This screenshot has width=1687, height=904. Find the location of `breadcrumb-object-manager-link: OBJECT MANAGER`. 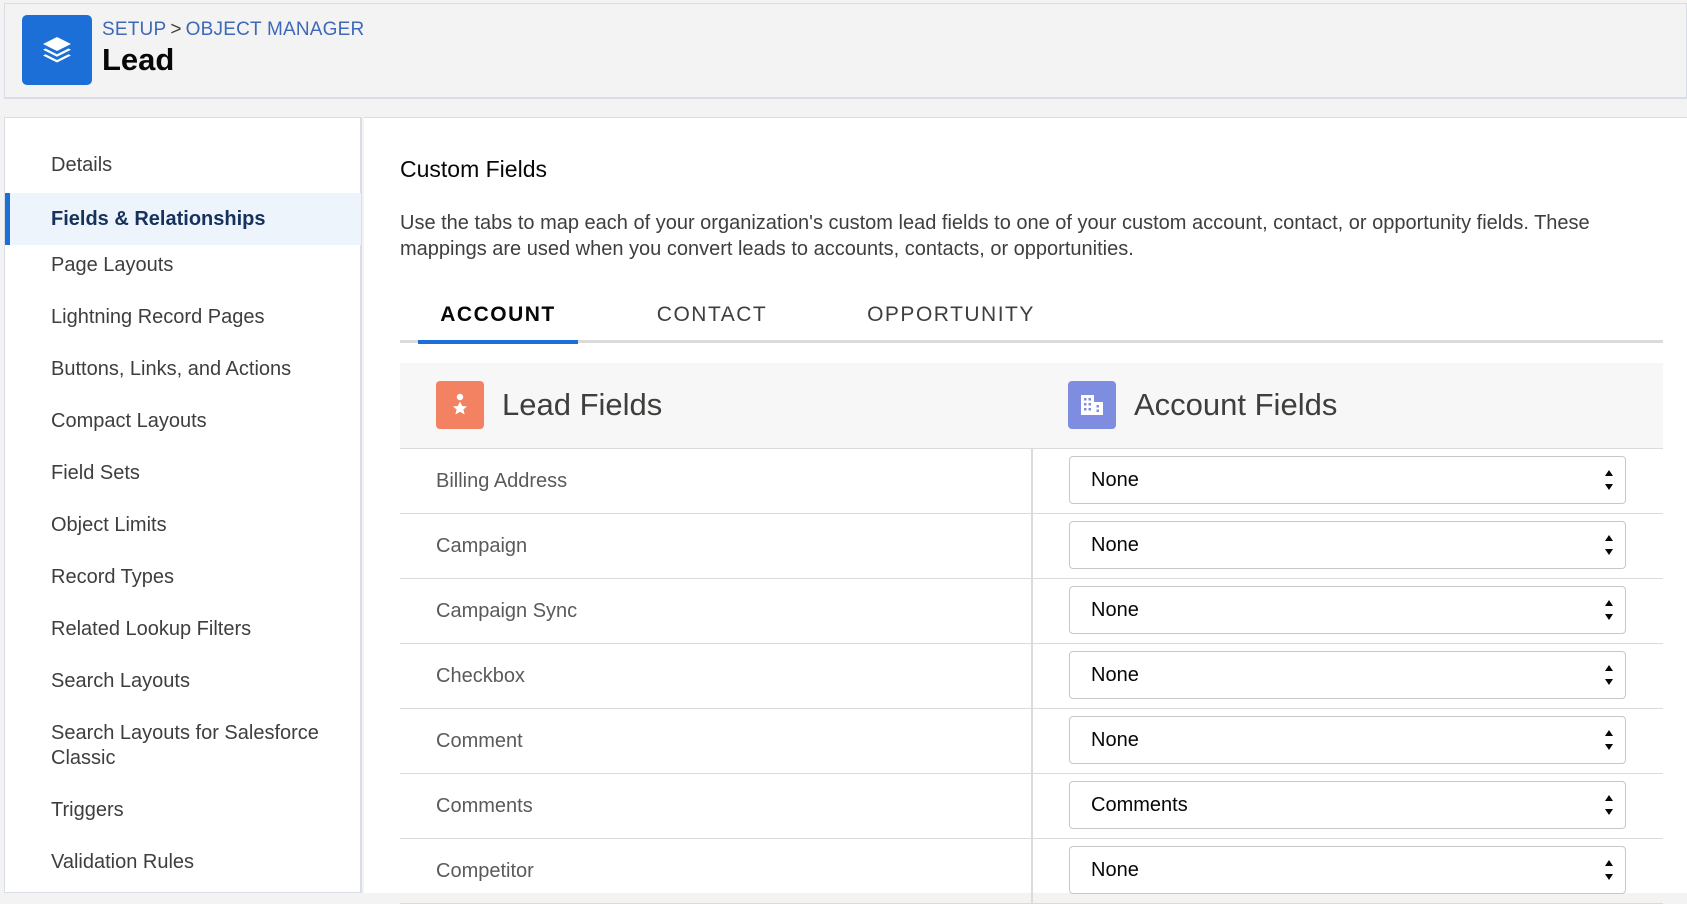

breadcrumb-object-manager-link: OBJECT MANAGER is located at coordinates (275, 29).